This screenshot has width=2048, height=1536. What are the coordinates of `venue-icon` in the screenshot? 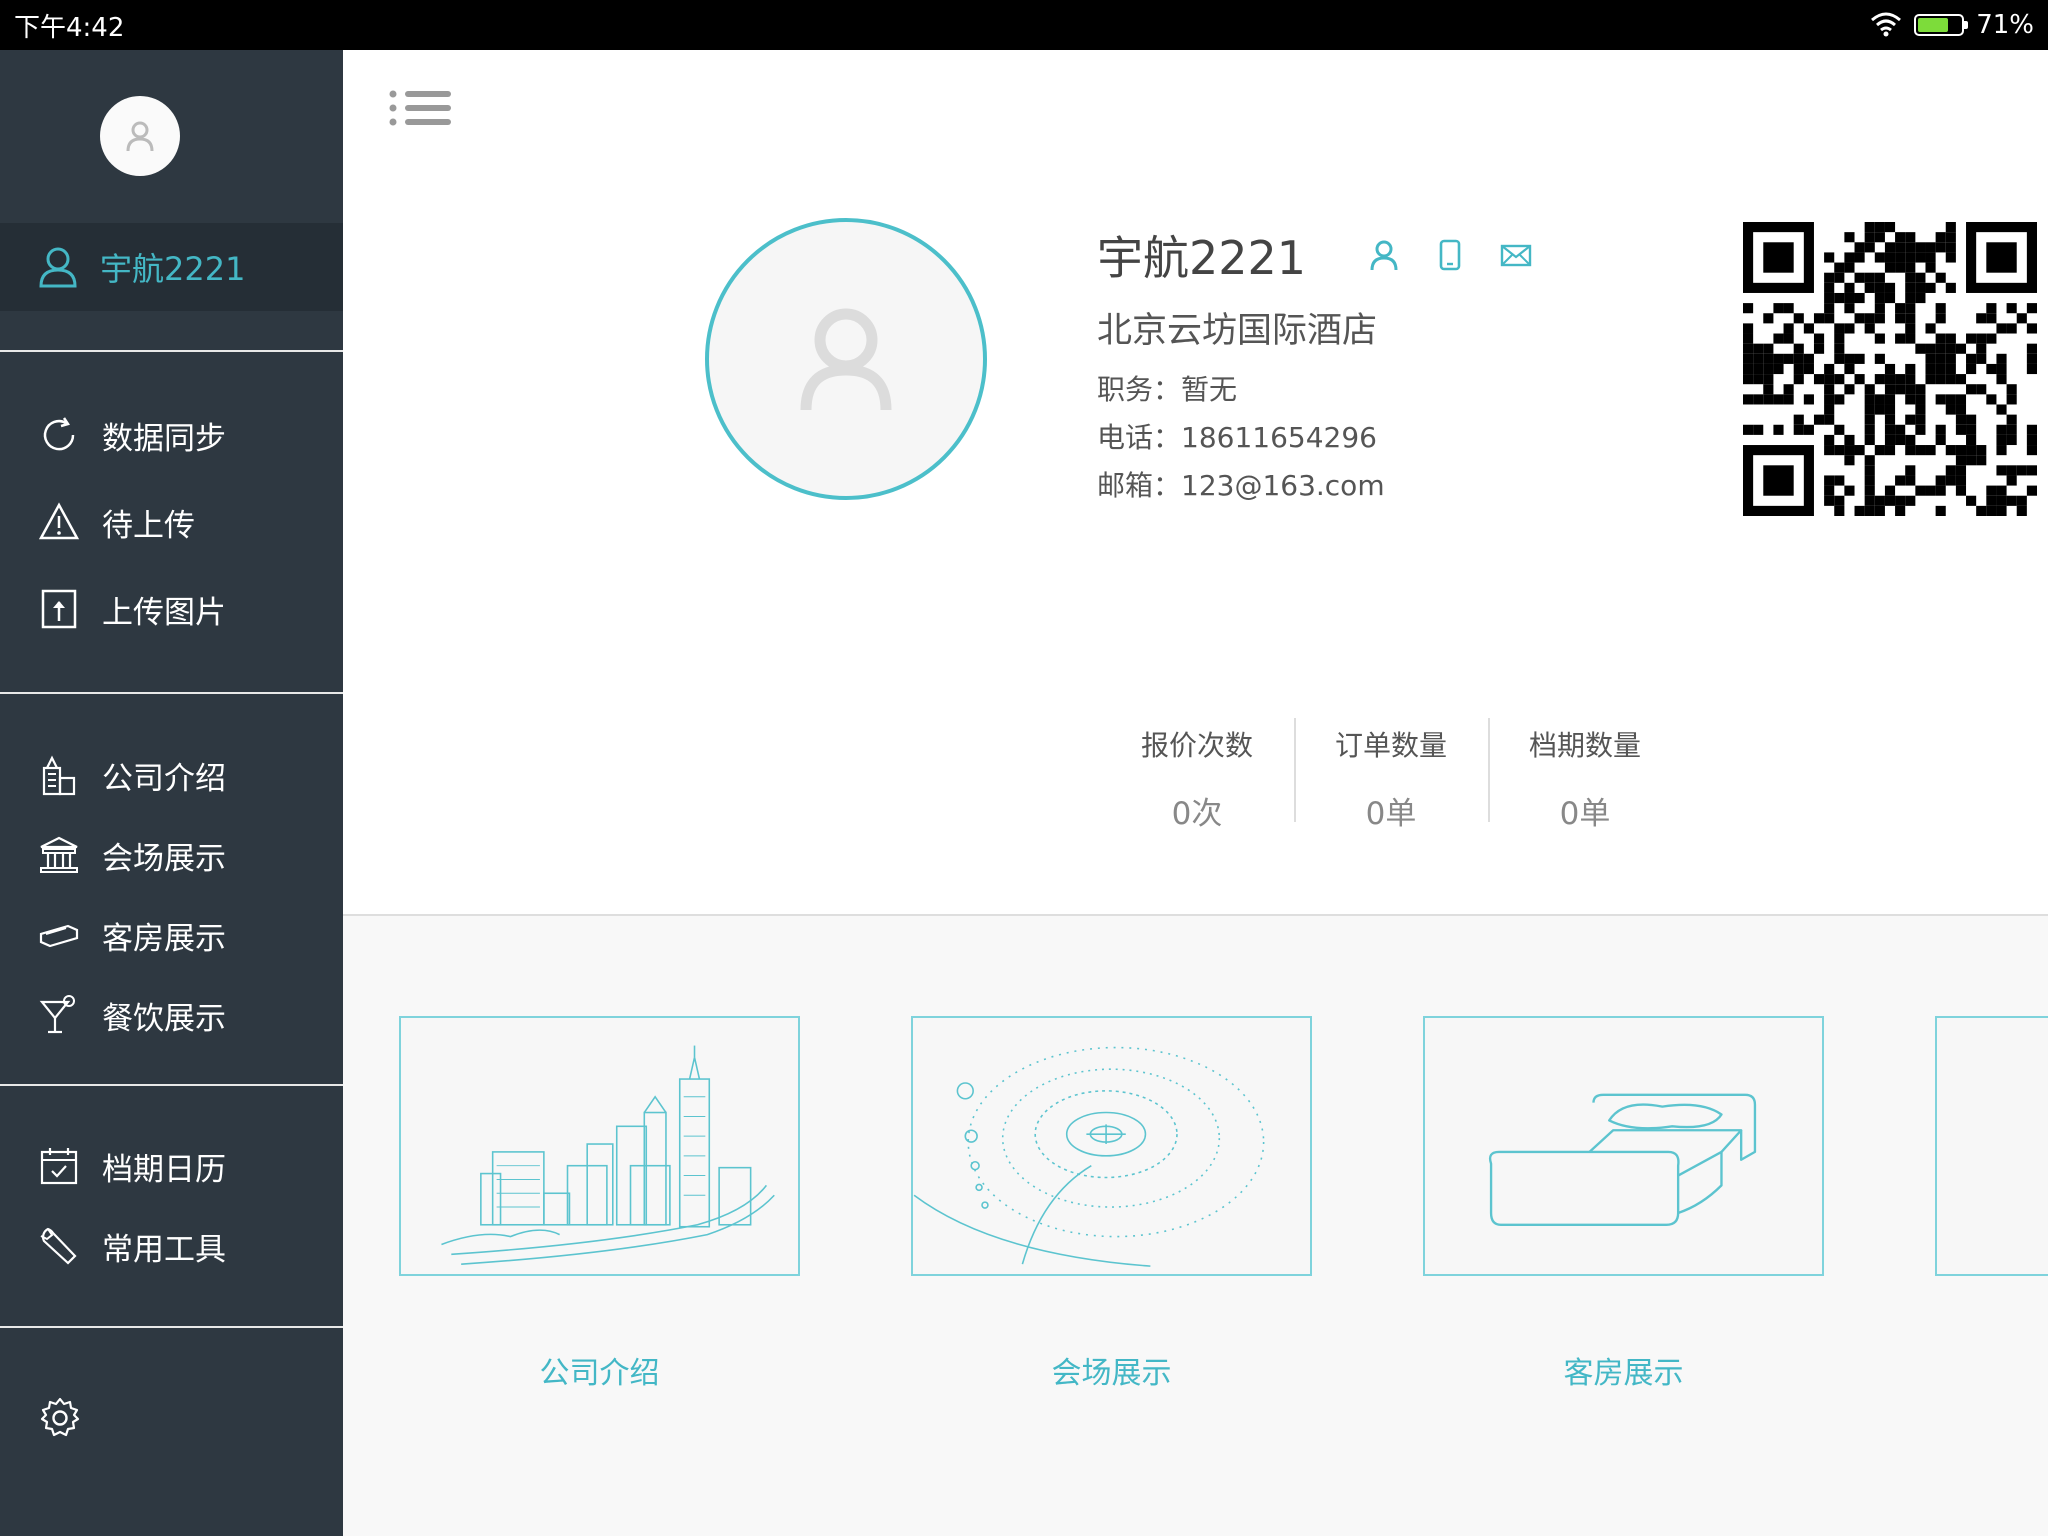 It's located at (59, 854).